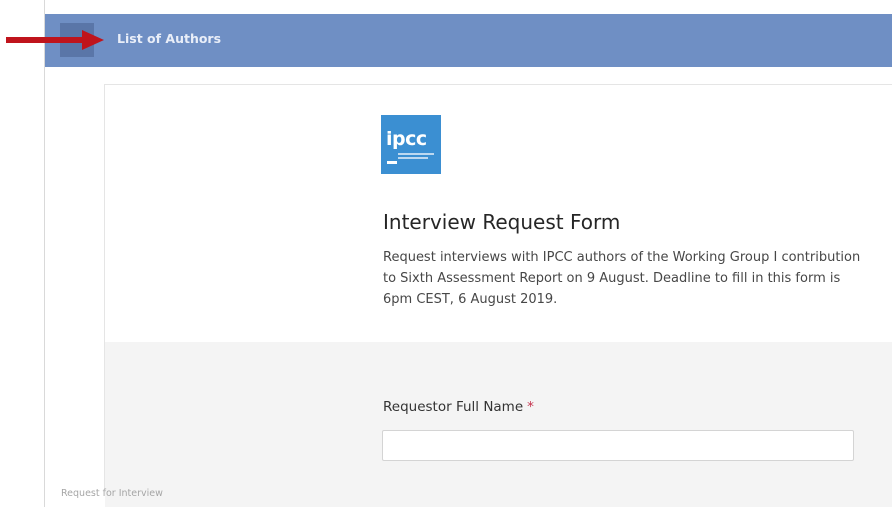  What do you see at coordinates (44, 253) in the screenshot?
I see `page-left-border` at bounding box center [44, 253].